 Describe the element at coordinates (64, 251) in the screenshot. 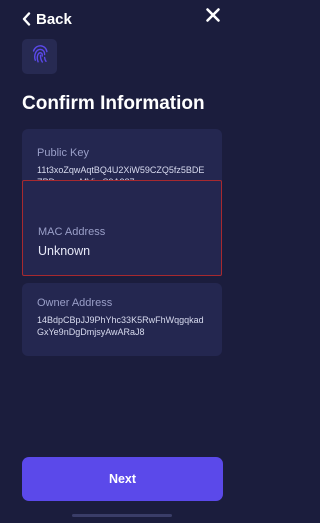

I see `mac-address-value: Unknown` at that location.